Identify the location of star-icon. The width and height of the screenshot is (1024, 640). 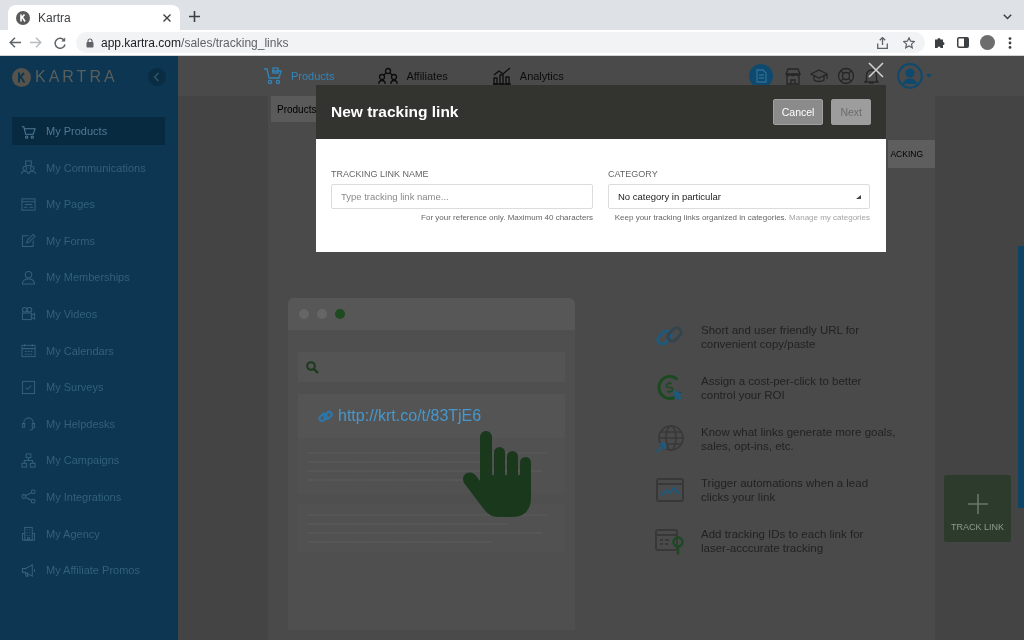
(909, 42).